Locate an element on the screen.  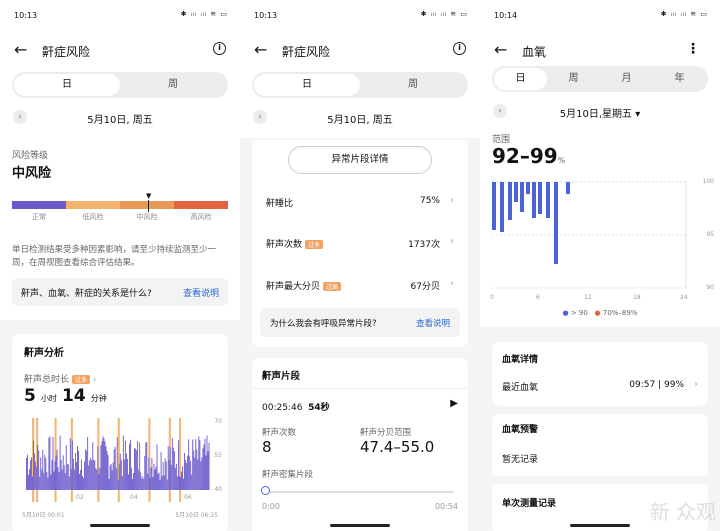
recent-label: 最近血氧 is located at coordinates (520, 388).